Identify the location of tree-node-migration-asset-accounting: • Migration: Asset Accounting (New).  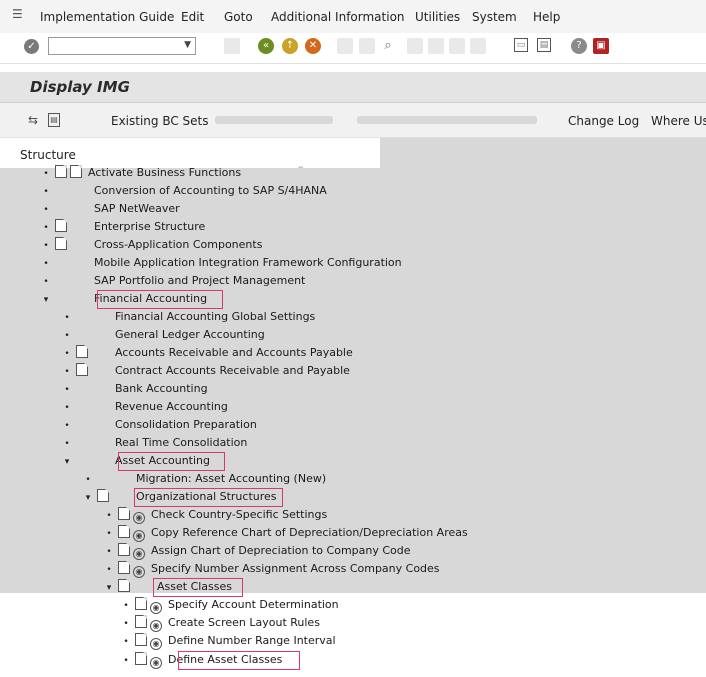
(204, 478).